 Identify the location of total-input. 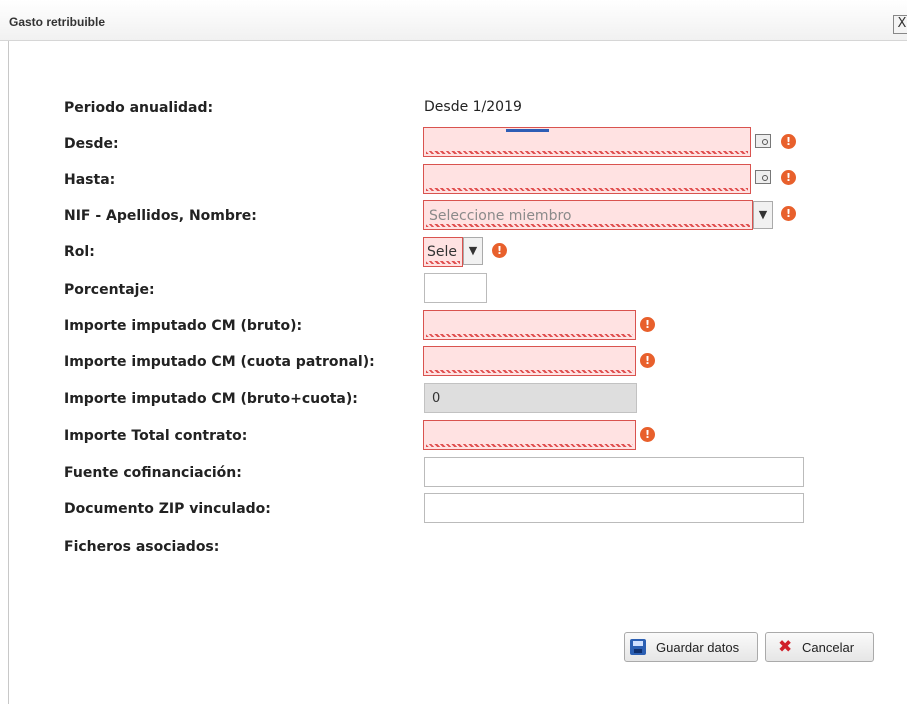
(529, 435).